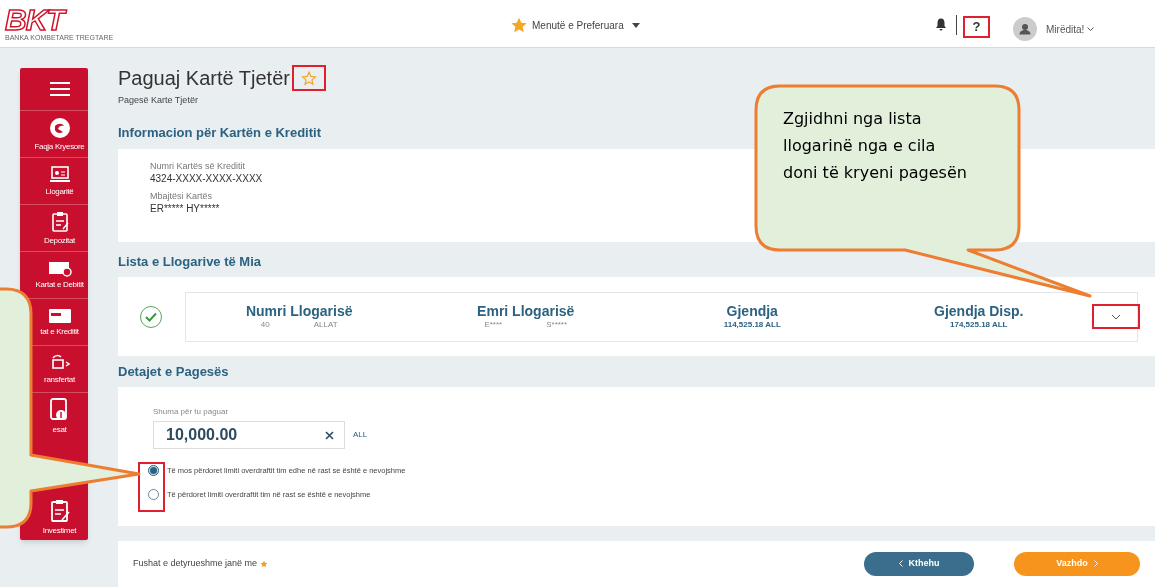 The height and width of the screenshot is (587, 1155). What do you see at coordinates (59, 284) in the screenshot?
I see `sidebar-item: Kartat e Debitit` at bounding box center [59, 284].